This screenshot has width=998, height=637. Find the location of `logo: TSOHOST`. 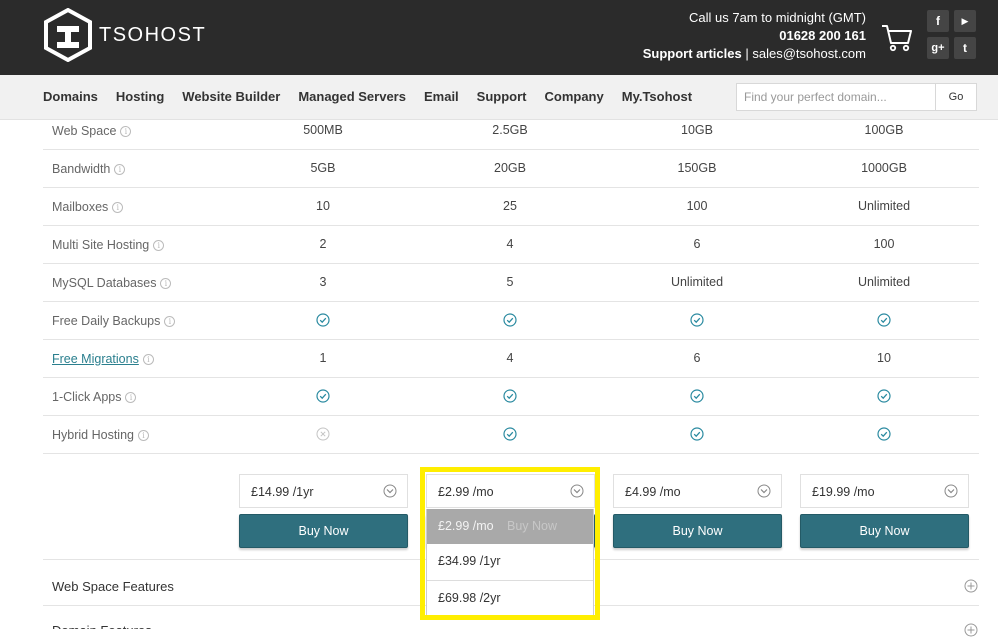

logo: TSOHOST is located at coordinates (124, 35).